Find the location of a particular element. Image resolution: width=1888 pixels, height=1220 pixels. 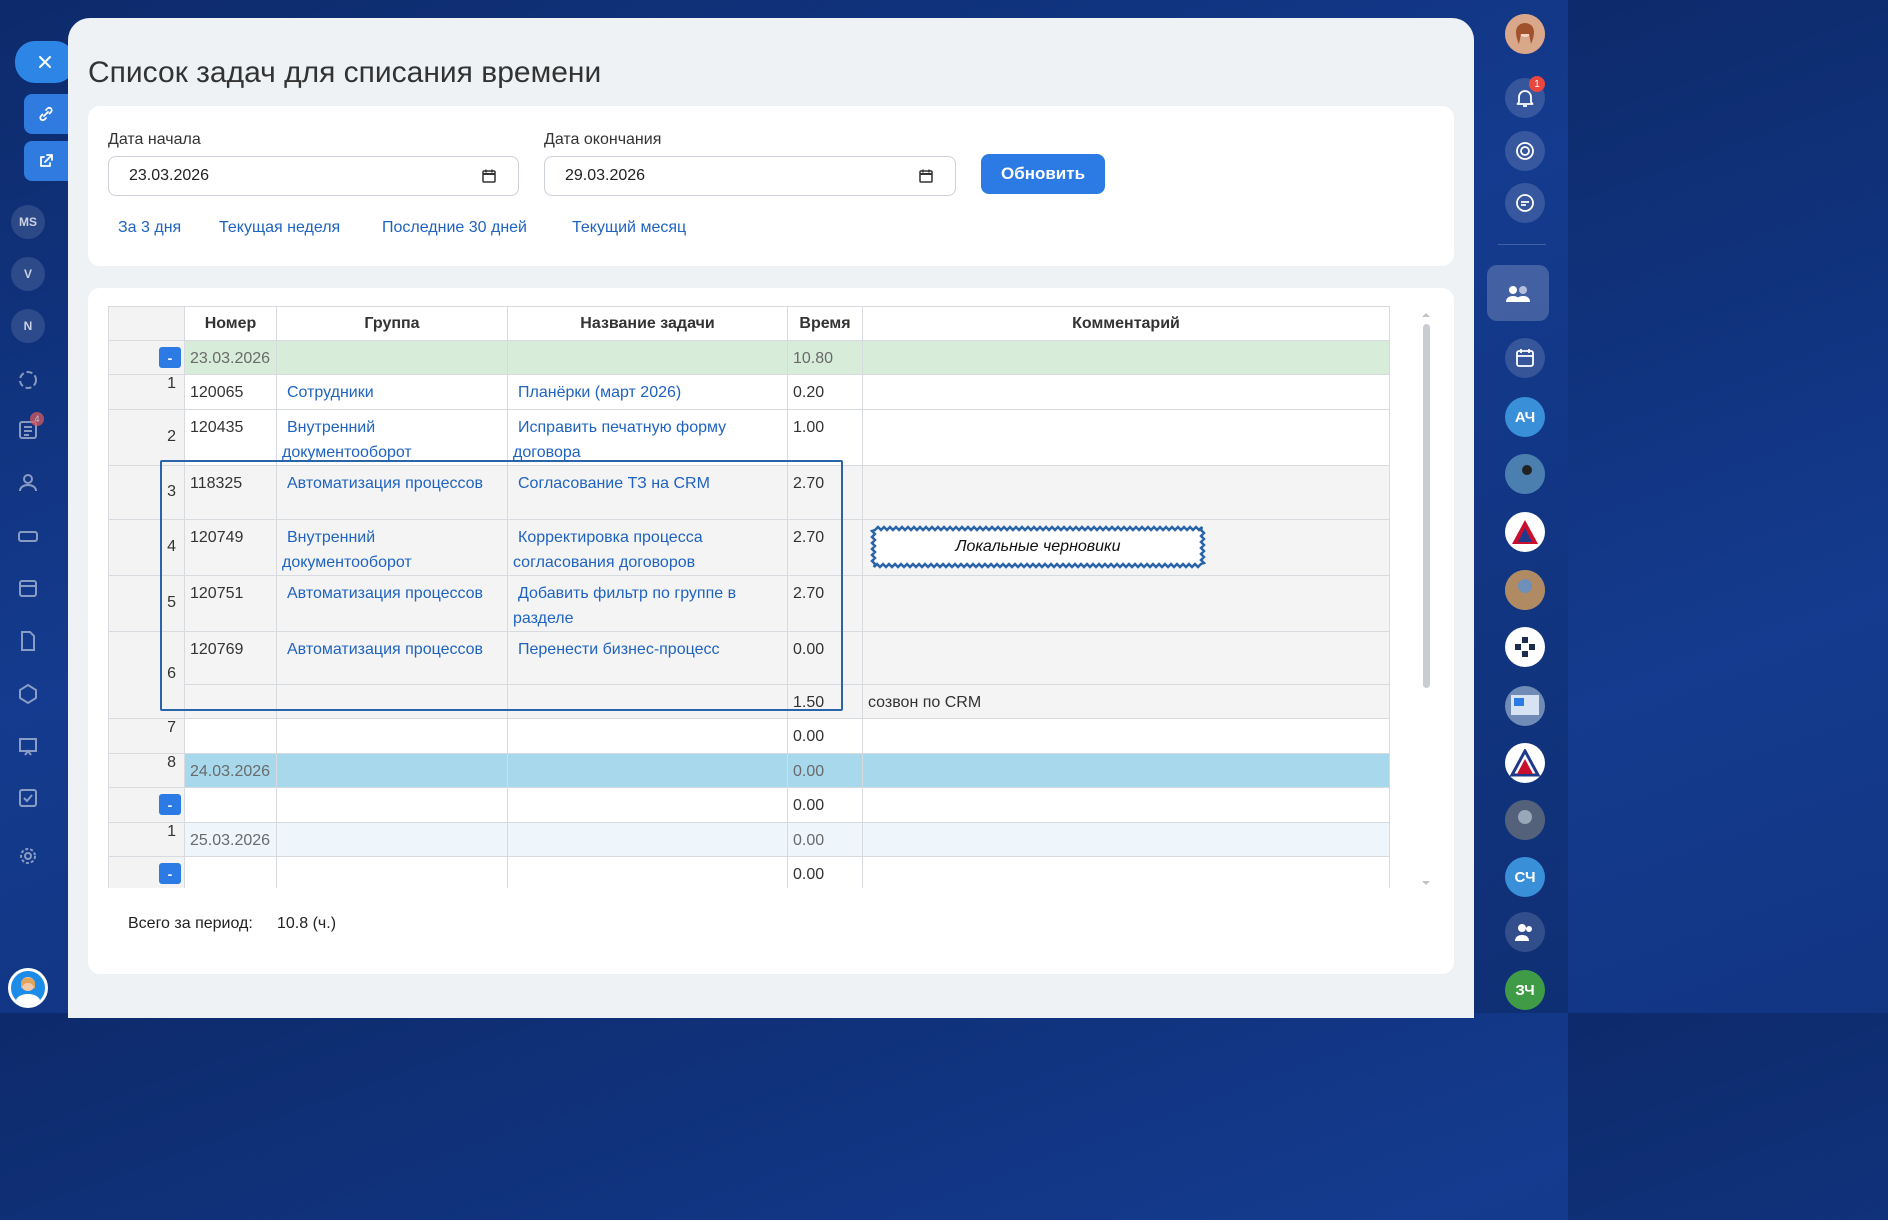

column-header-number: Номер is located at coordinates (230, 323).